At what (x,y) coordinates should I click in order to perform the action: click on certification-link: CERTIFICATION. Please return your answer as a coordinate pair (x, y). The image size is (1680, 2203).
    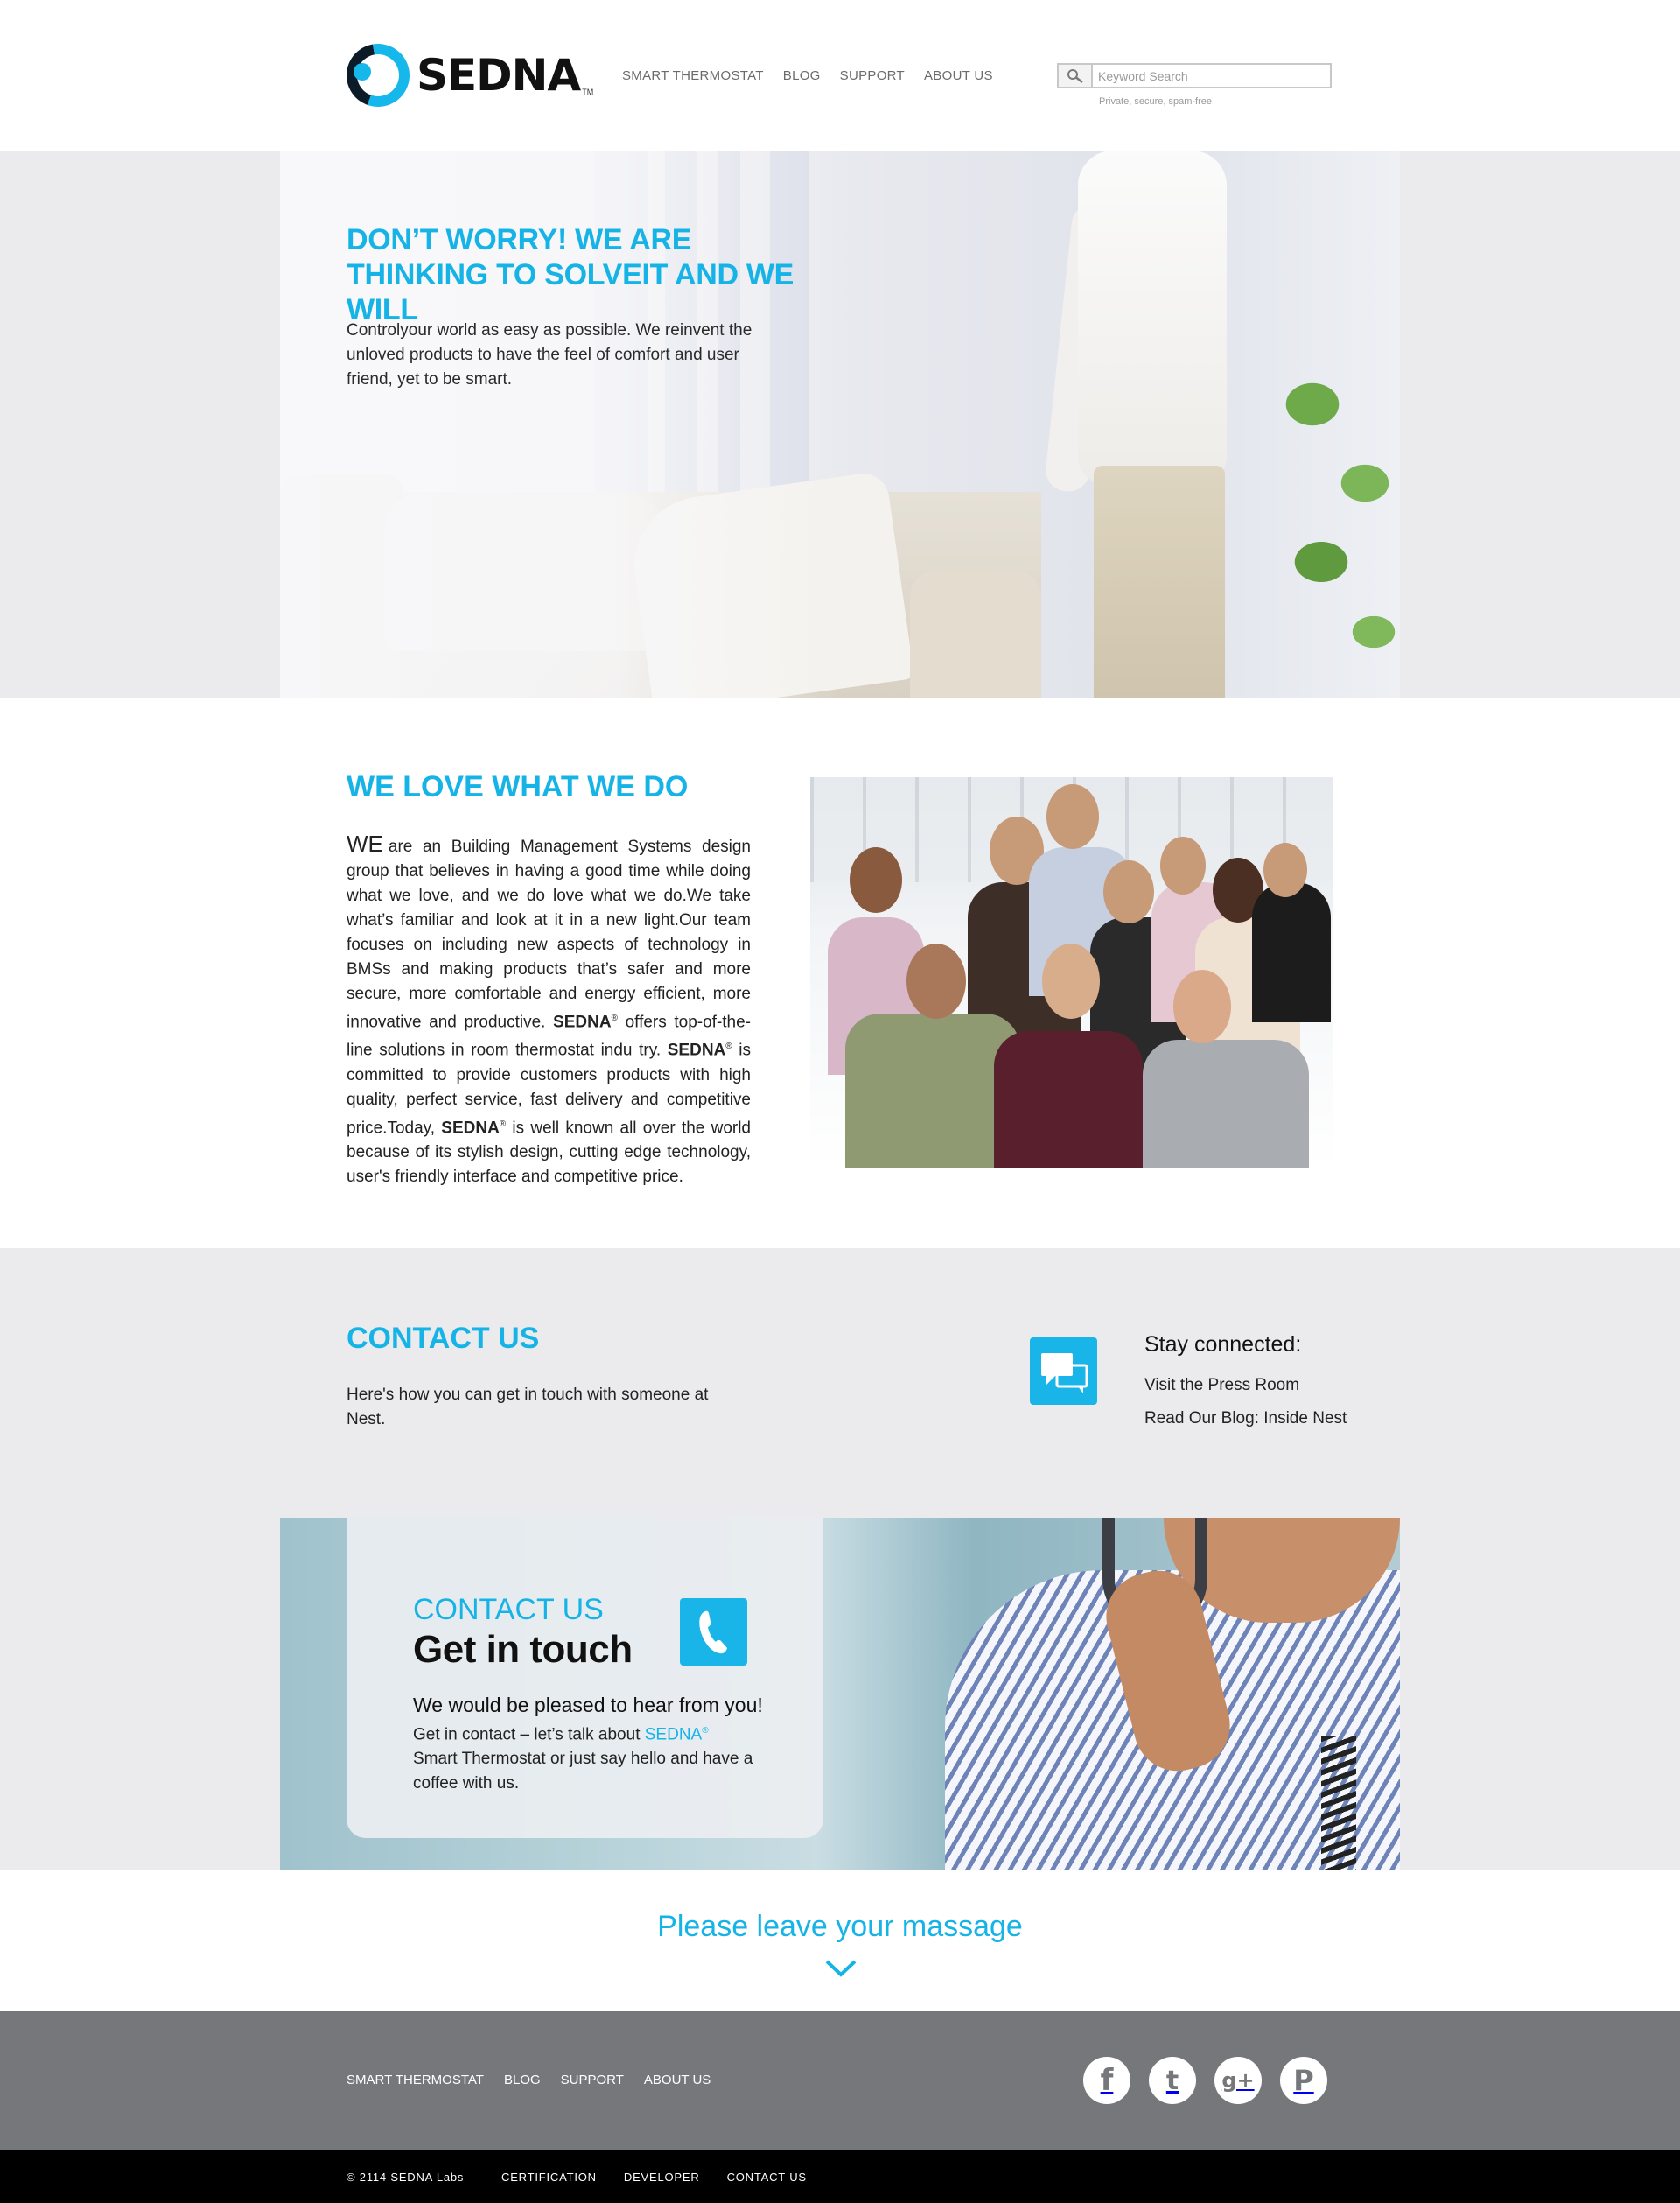
    Looking at the image, I should click on (549, 2177).